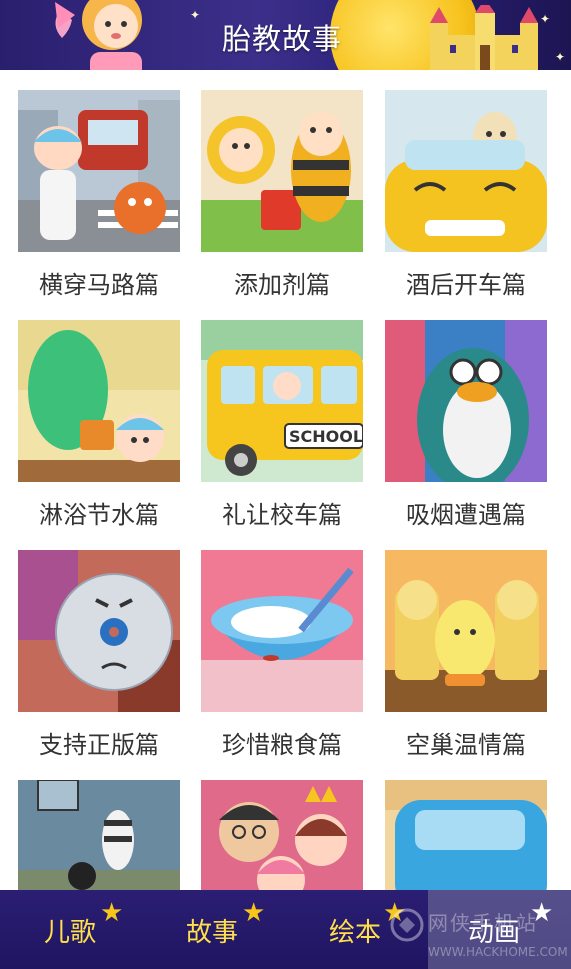 The image size is (571, 969). What do you see at coordinates (466, 401) in the screenshot?
I see `smoking-thumbnail` at bounding box center [466, 401].